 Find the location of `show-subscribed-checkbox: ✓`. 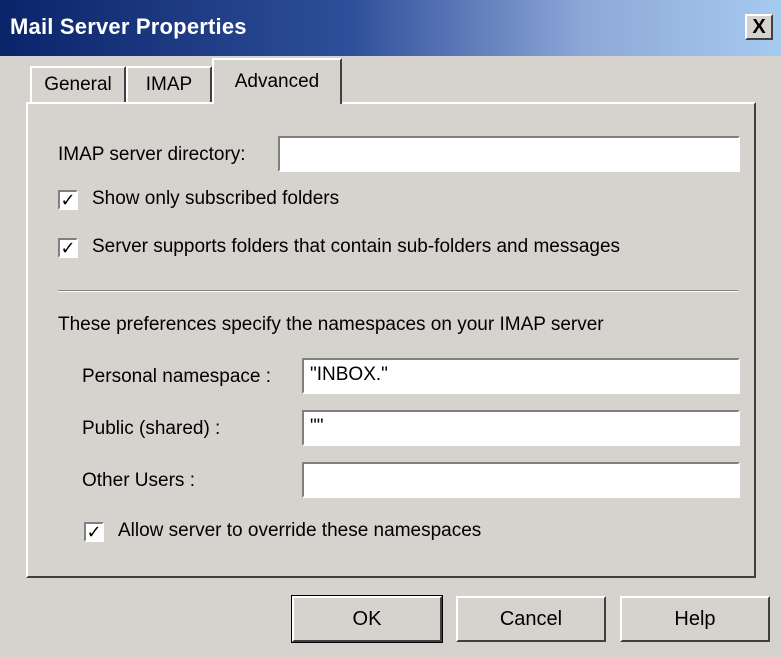

show-subscribed-checkbox: ✓ is located at coordinates (68, 200).